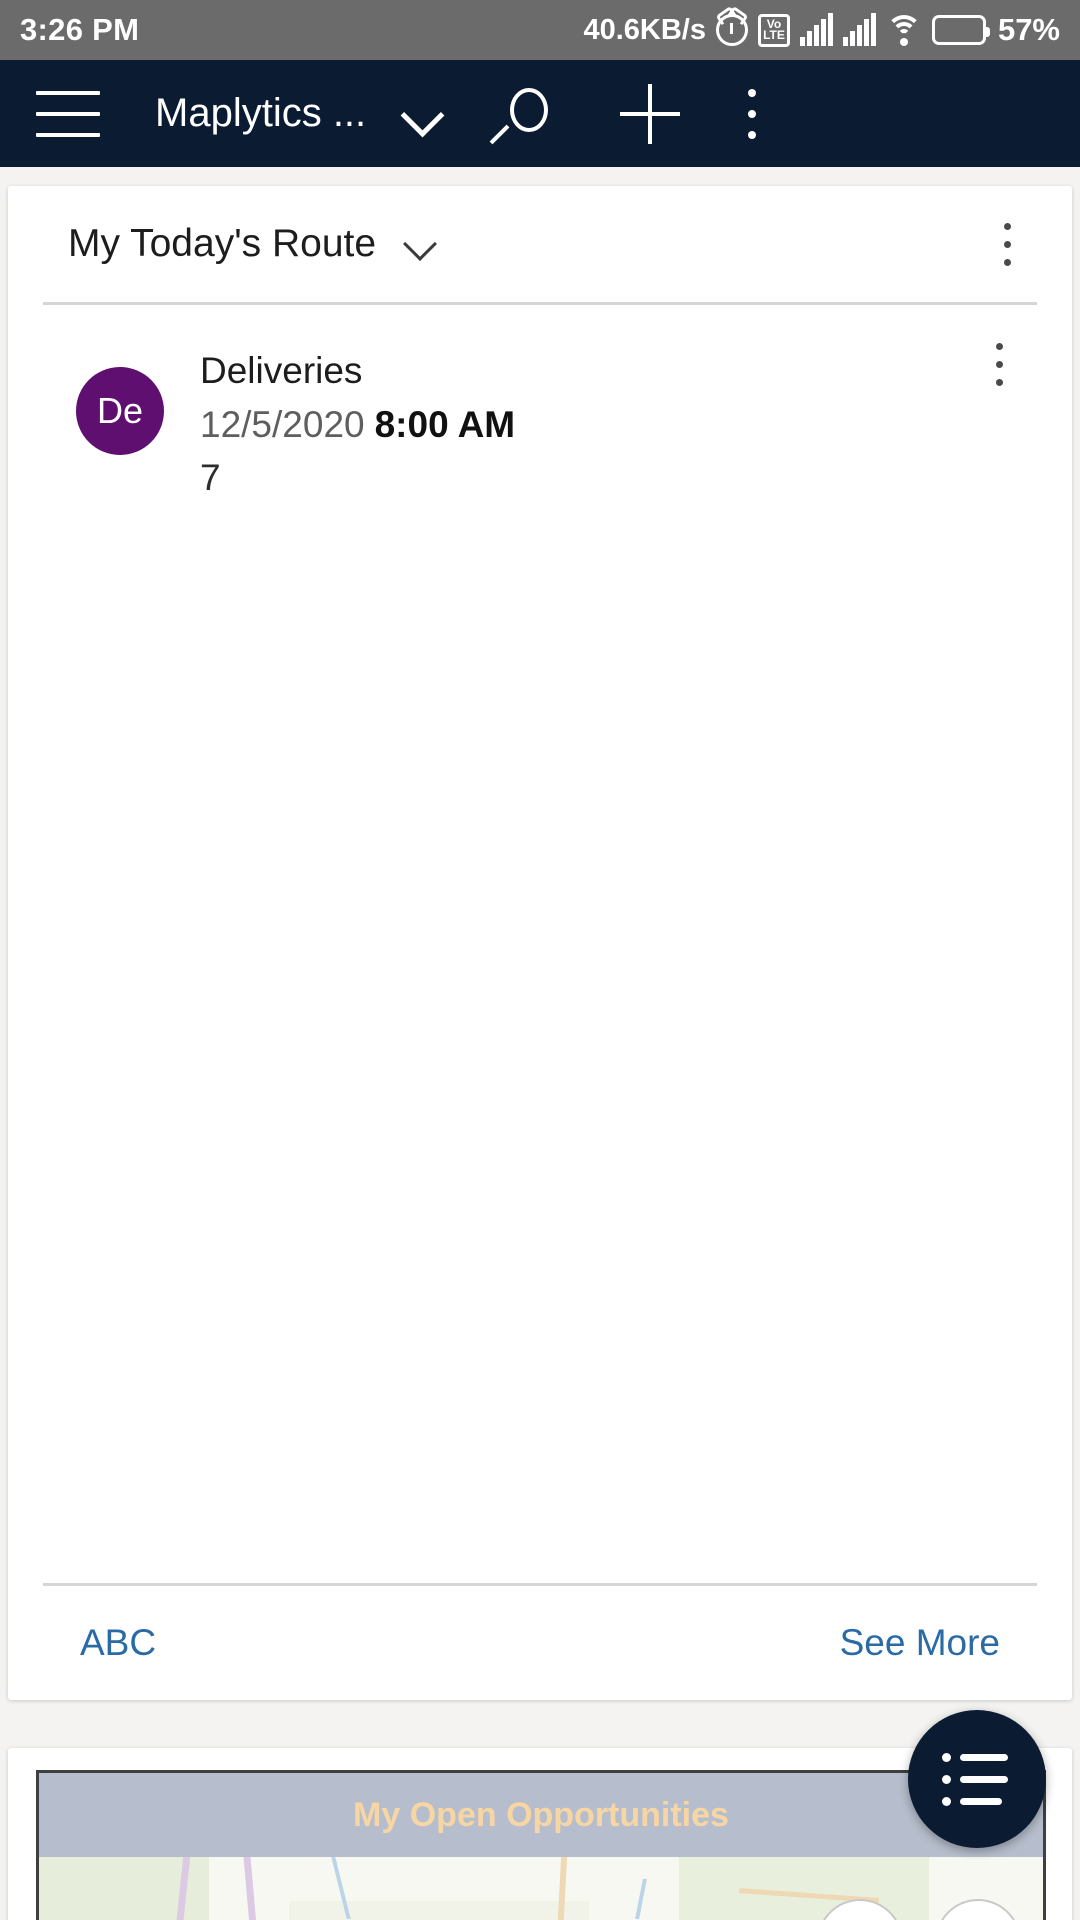 This screenshot has height=1920, width=1080. Describe the element at coordinates (80, 29) in the screenshot. I see `status-bar-clock: 3:26 PM` at that location.